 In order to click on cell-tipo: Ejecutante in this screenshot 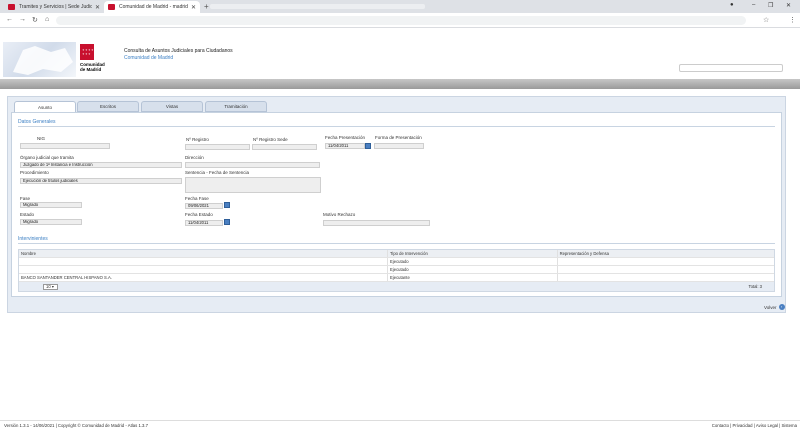, I will do `click(473, 277)`.